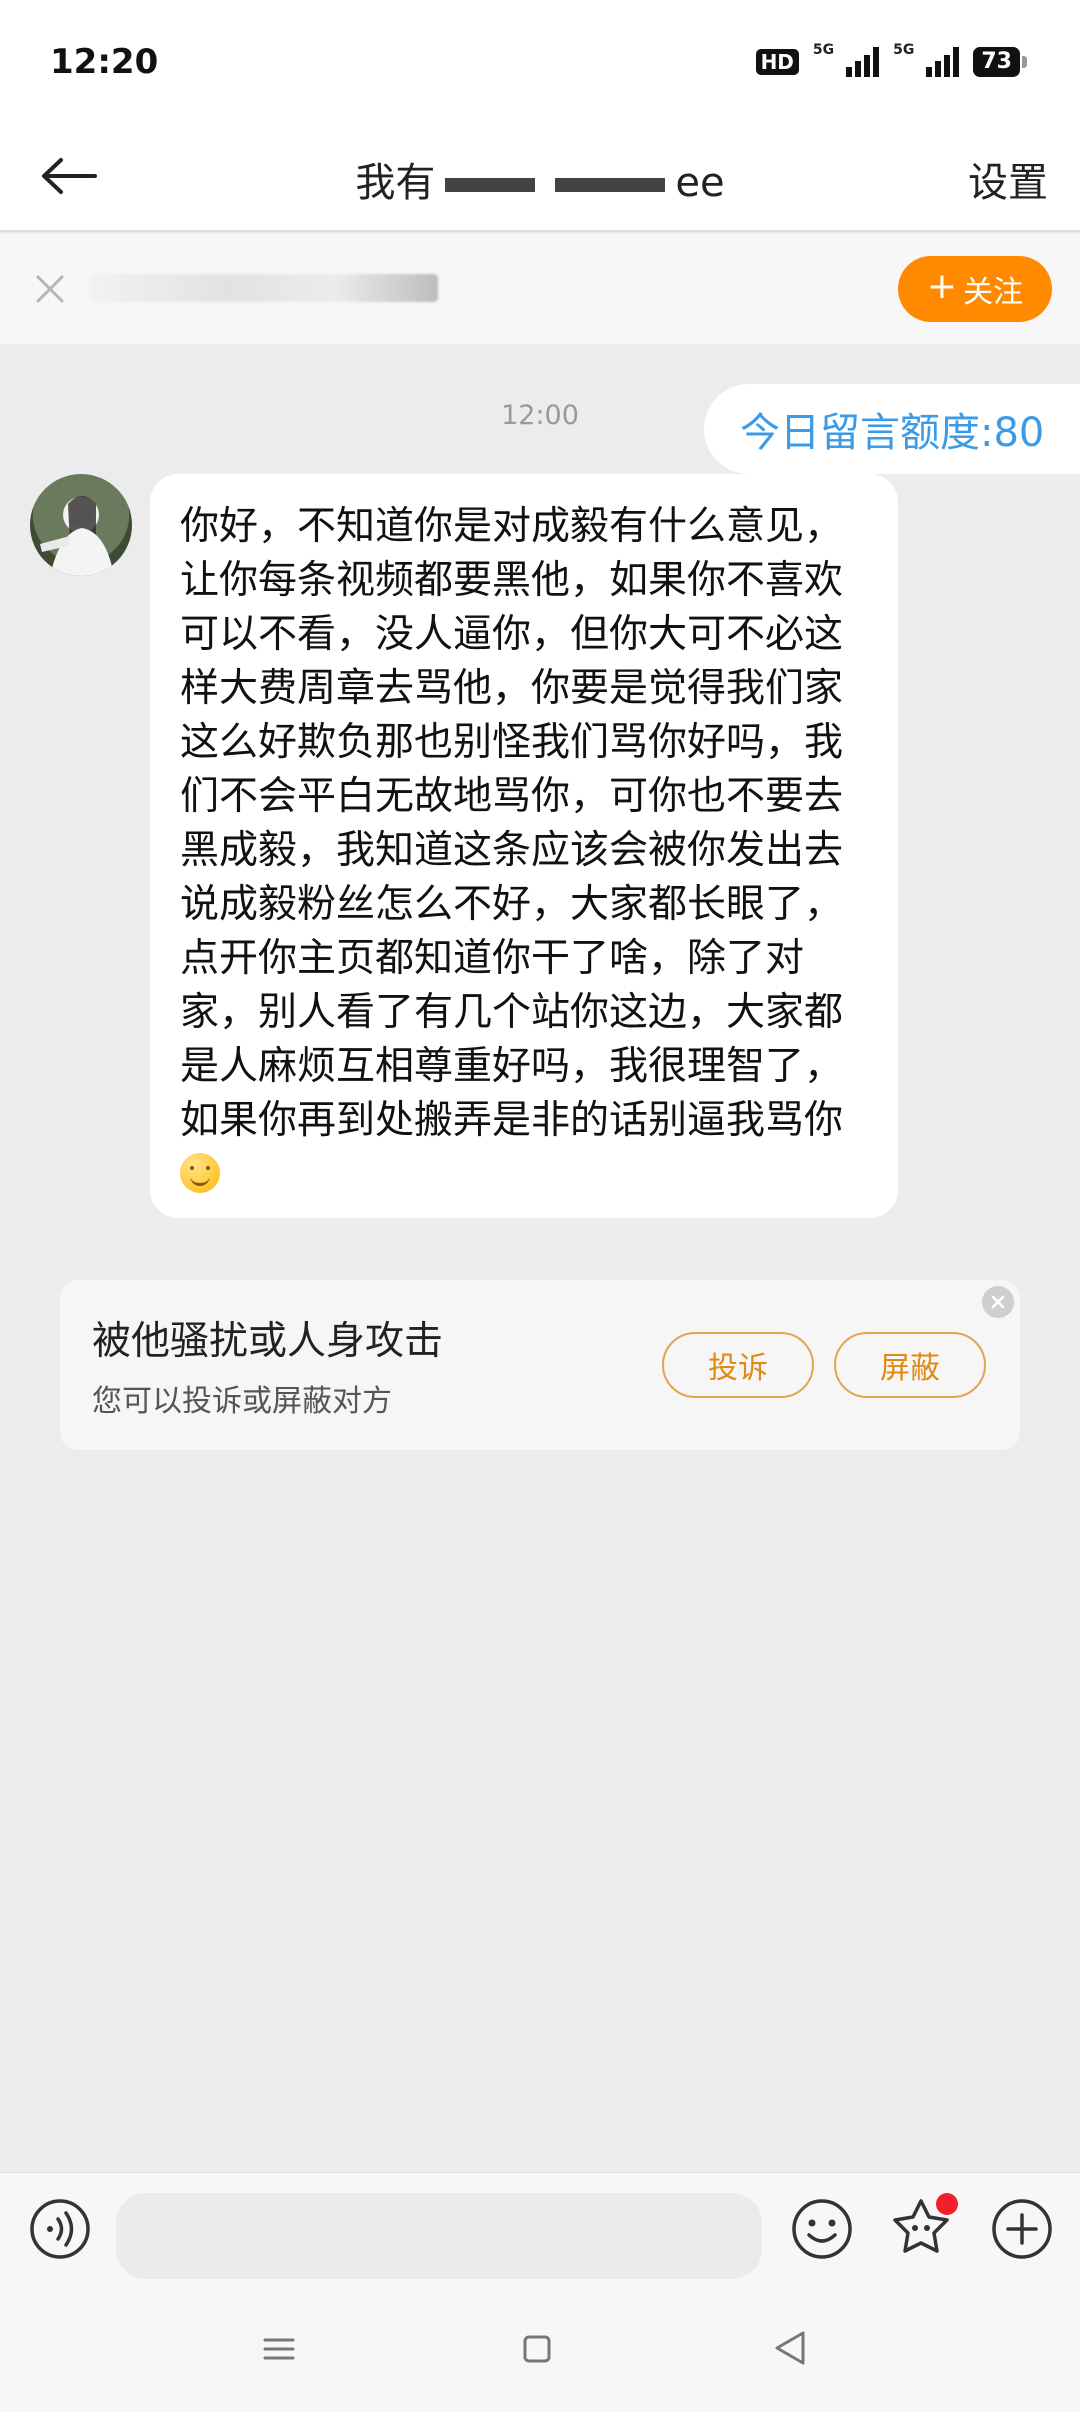  I want to click on card-title: 被他骚扰或人身攻击, so click(268, 1341).